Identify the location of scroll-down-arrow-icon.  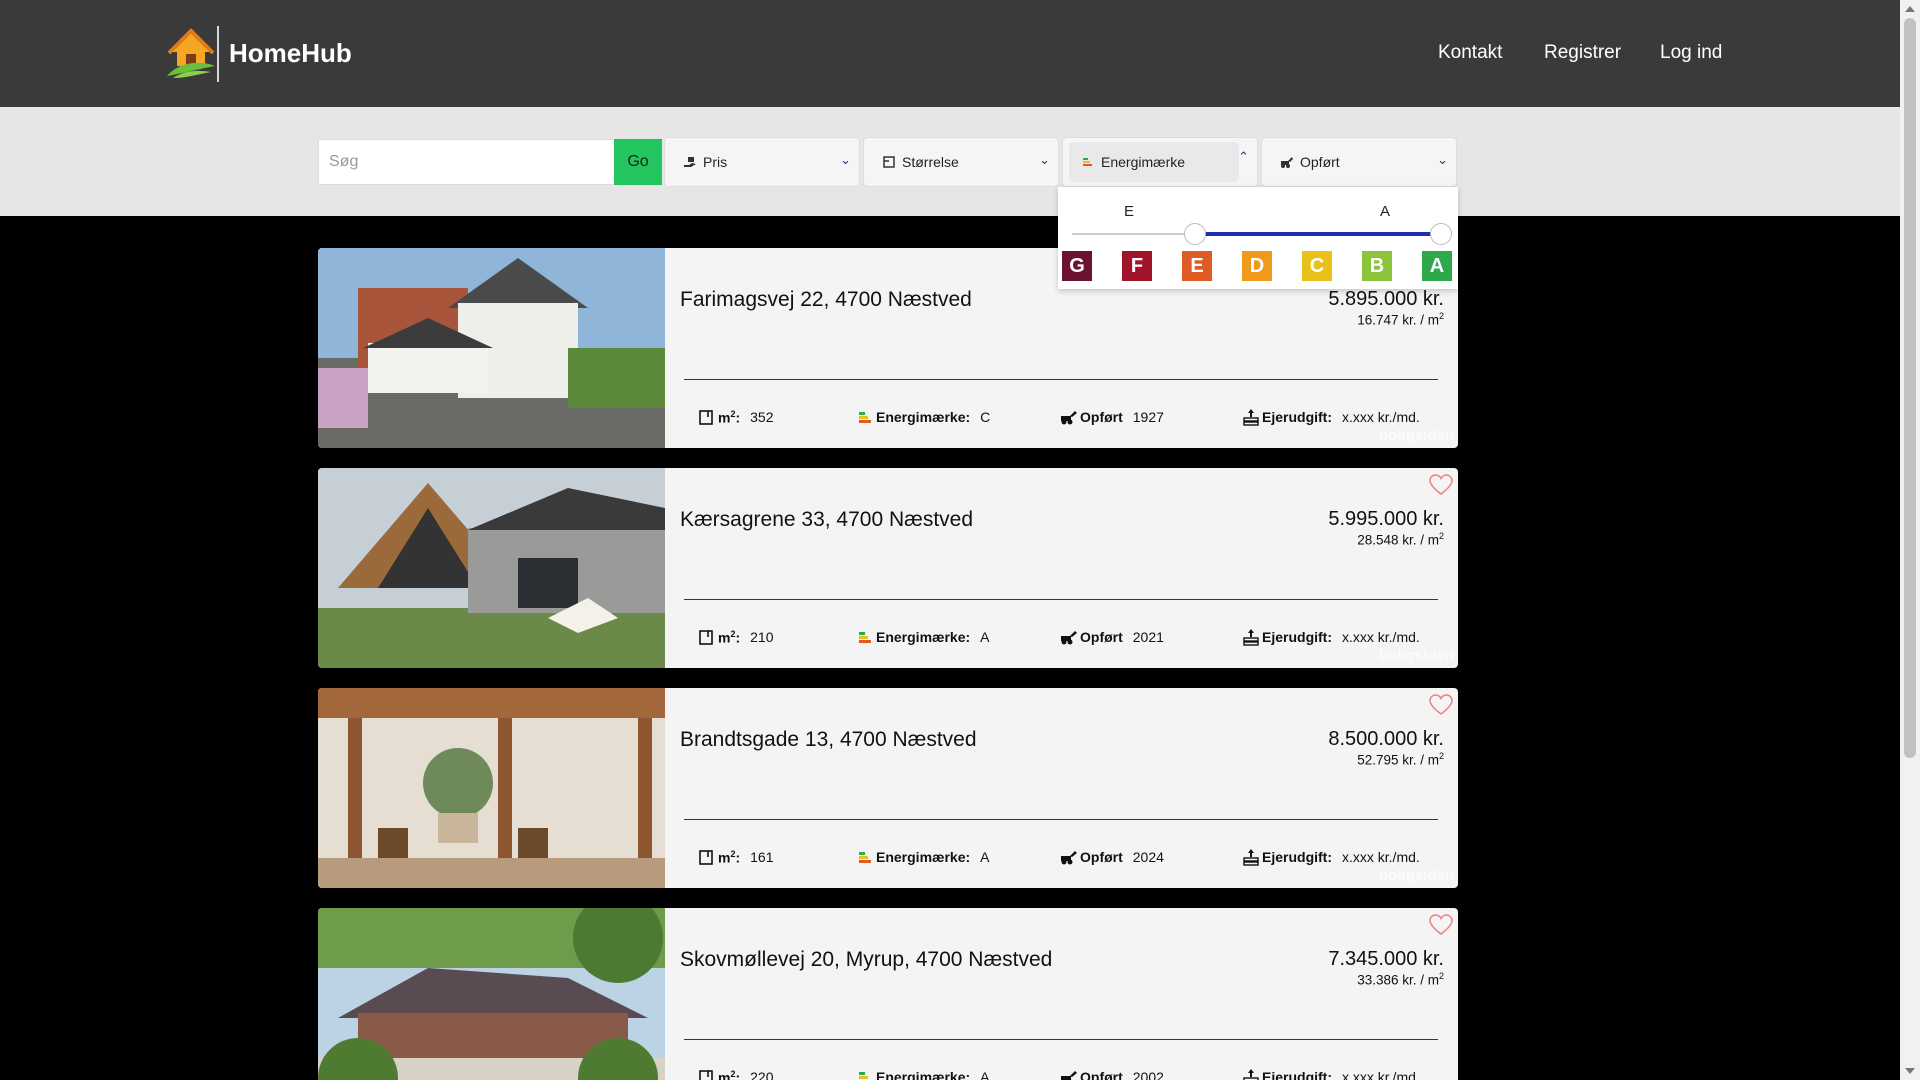
(1910, 1071).